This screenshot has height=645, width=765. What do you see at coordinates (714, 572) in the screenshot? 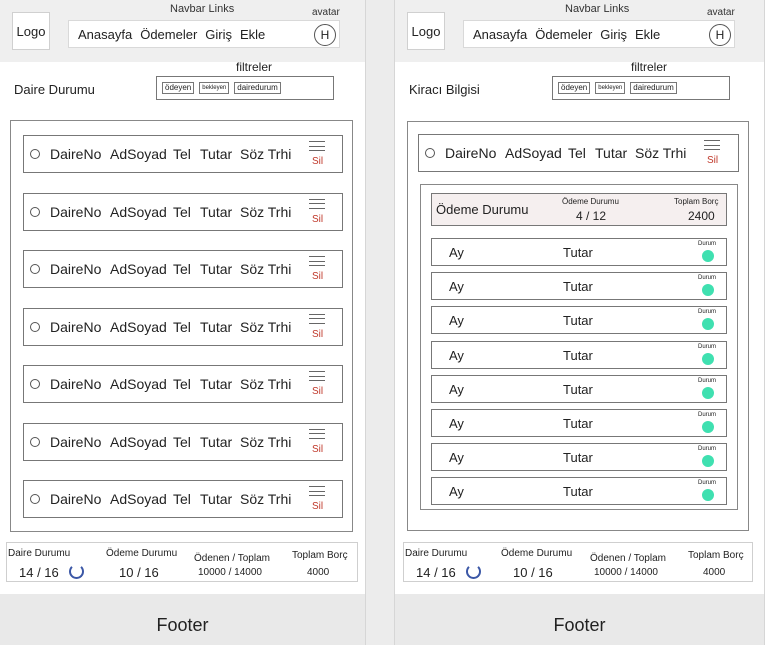
I see `summary-borc-value: 4000` at bounding box center [714, 572].